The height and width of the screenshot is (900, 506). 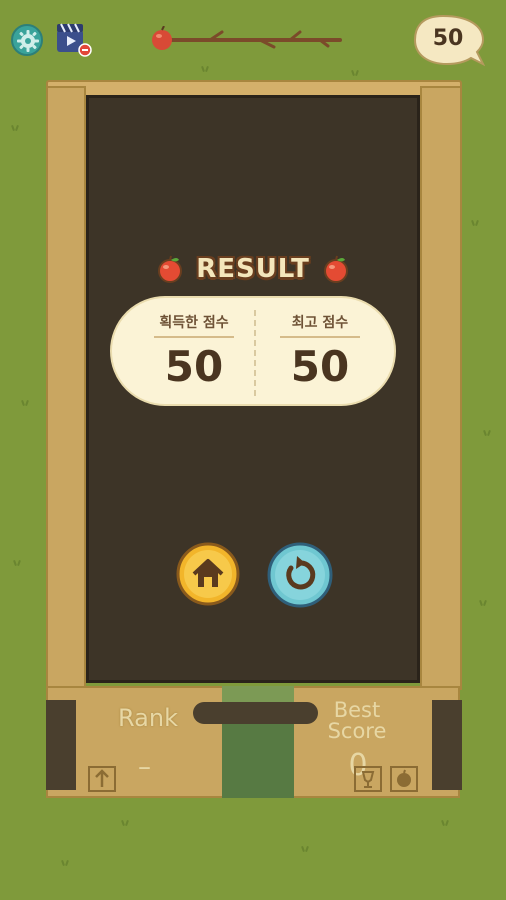 I want to click on score-divider, so click(x=255, y=353).